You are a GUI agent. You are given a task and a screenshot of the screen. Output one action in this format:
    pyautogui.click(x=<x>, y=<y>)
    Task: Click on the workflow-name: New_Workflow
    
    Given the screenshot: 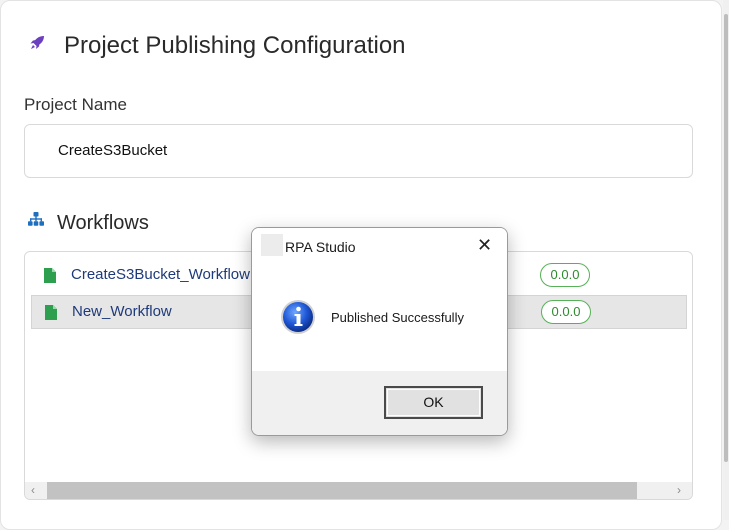 What is the action you would take?
    pyautogui.click(x=122, y=311)
    